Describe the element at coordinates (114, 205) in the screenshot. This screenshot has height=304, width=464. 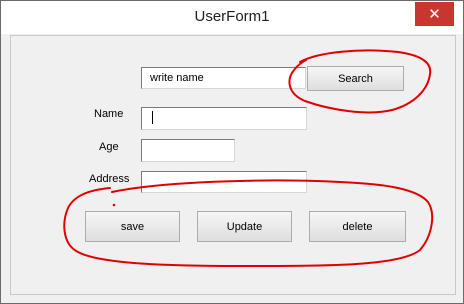
I see `annotation-dot` at that location.